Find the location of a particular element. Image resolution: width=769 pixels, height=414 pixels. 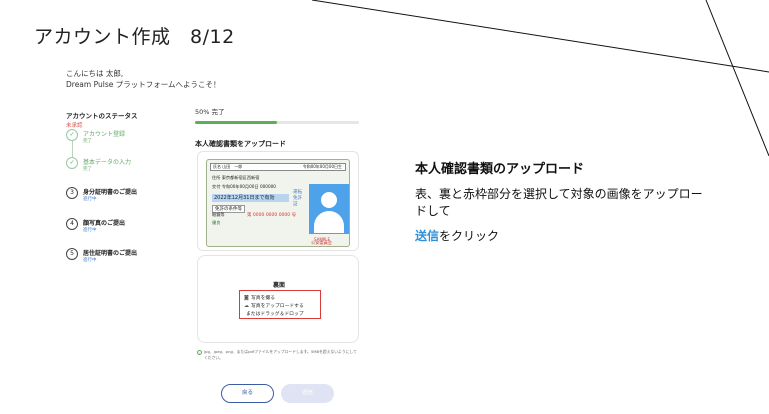

portrait-placeholder-icon is located at coordinates (329, 209).